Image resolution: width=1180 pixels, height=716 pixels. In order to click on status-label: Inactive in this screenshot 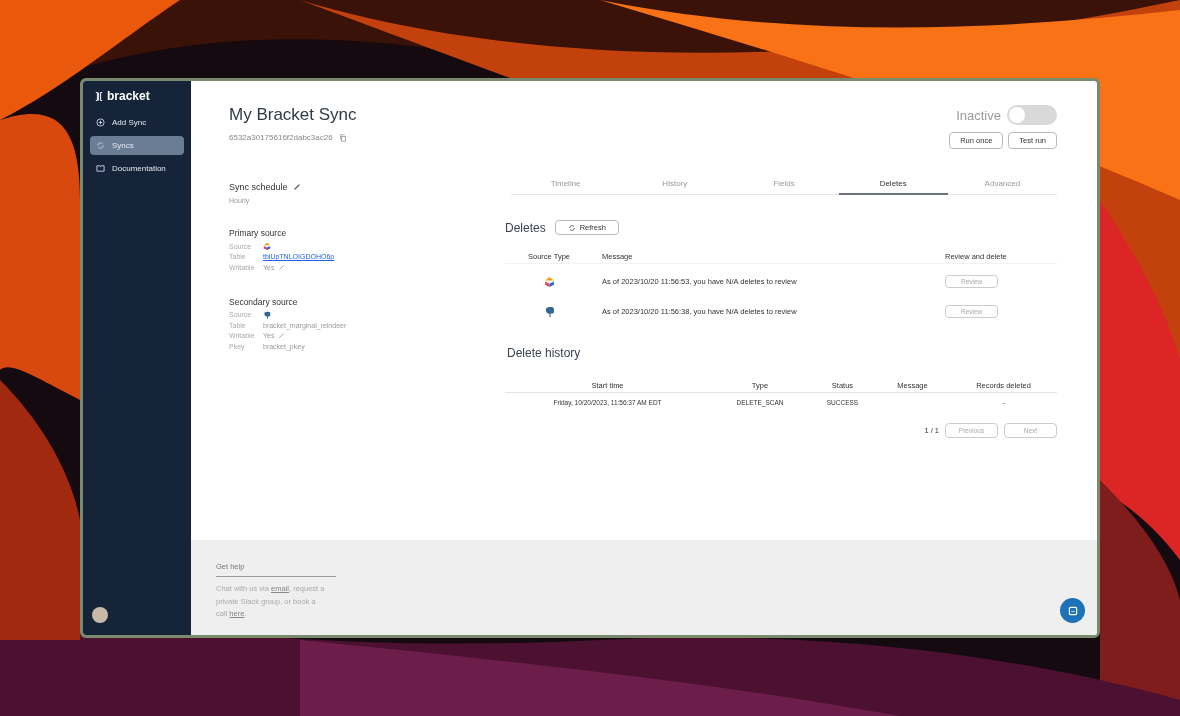, I will do `click(978, 115)`.